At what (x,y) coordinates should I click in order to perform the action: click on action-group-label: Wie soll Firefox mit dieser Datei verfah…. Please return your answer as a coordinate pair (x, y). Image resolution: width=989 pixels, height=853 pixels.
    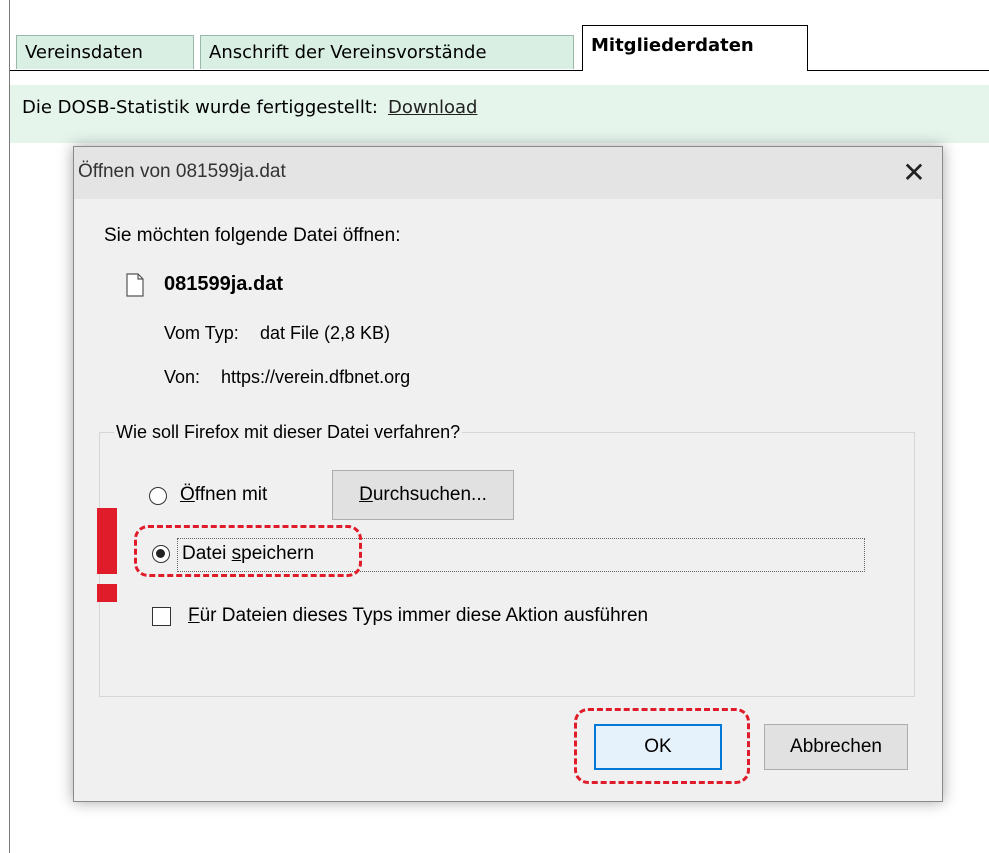
    Looking at the image, I should click on (288, 432).